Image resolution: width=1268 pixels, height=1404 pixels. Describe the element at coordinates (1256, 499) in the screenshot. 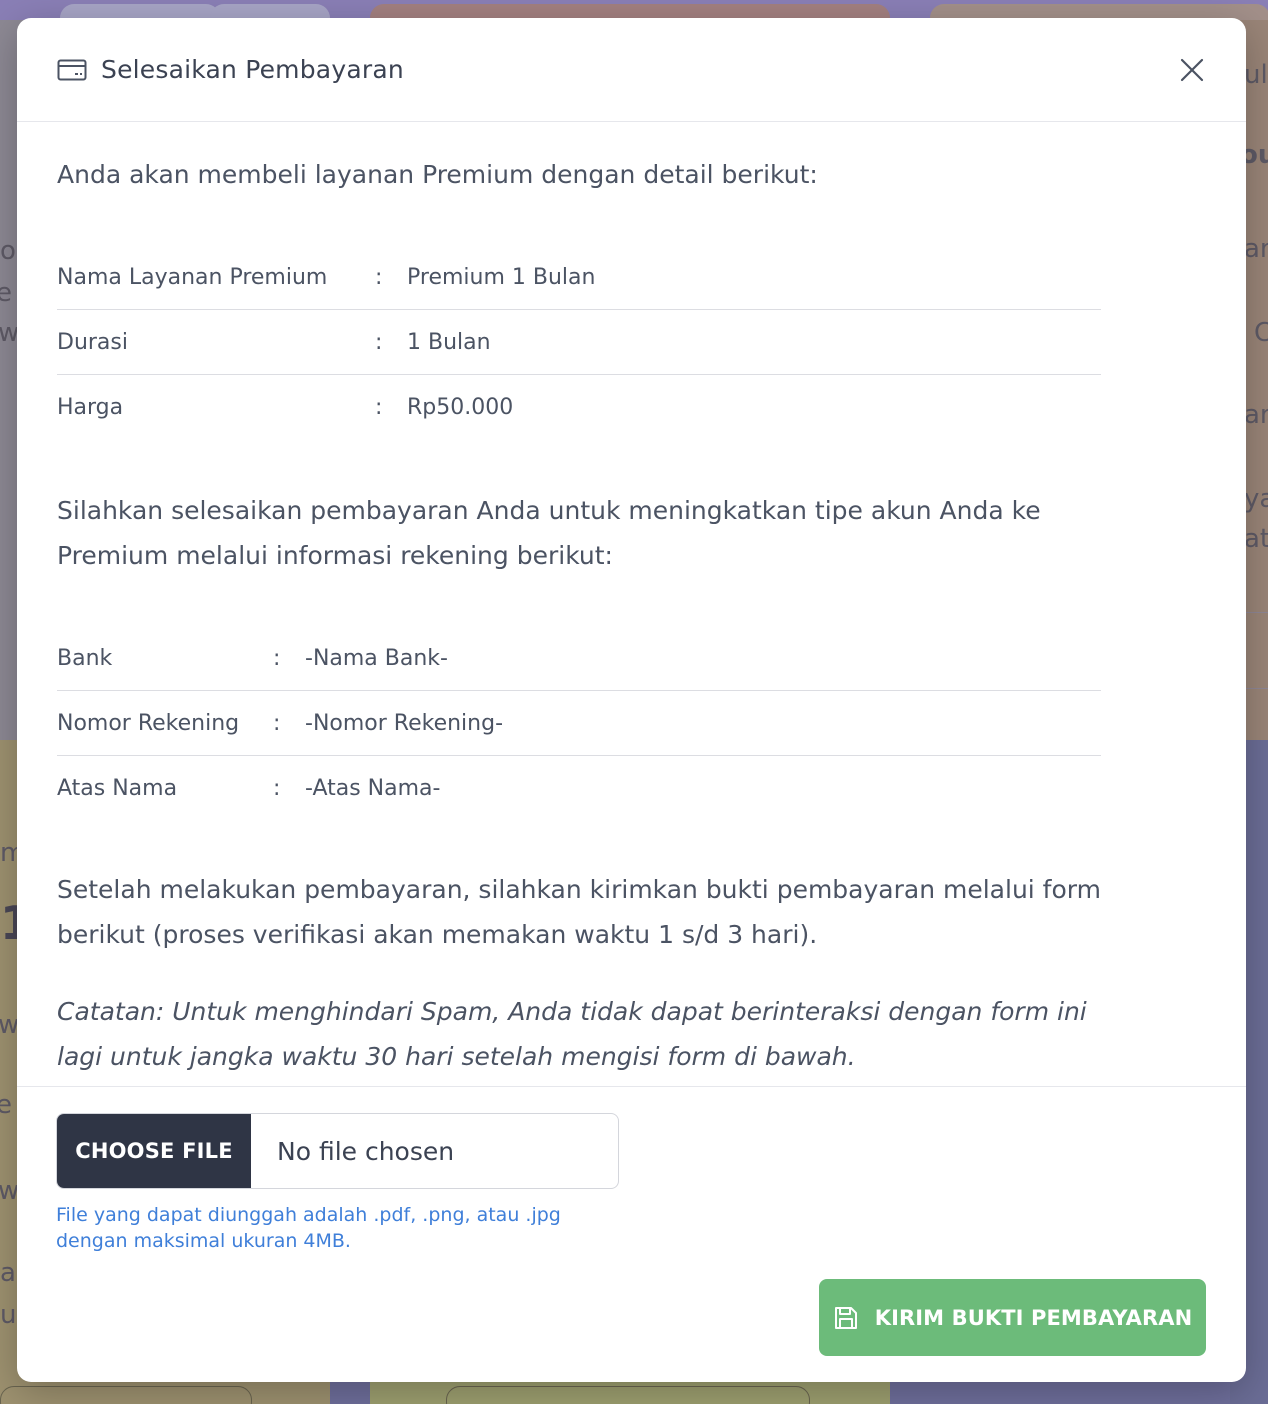

I see `bg-fragment: ya` at that location.